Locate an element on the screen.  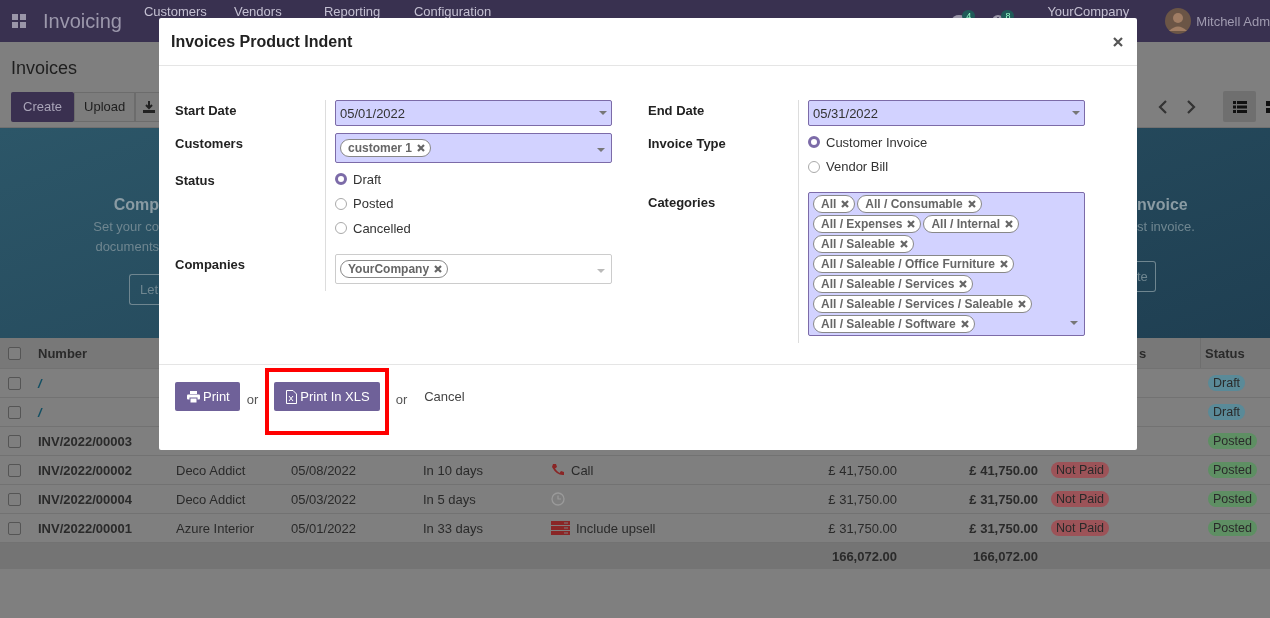
print-xls-button: Print In XLS is located at coordinates (327, 396).